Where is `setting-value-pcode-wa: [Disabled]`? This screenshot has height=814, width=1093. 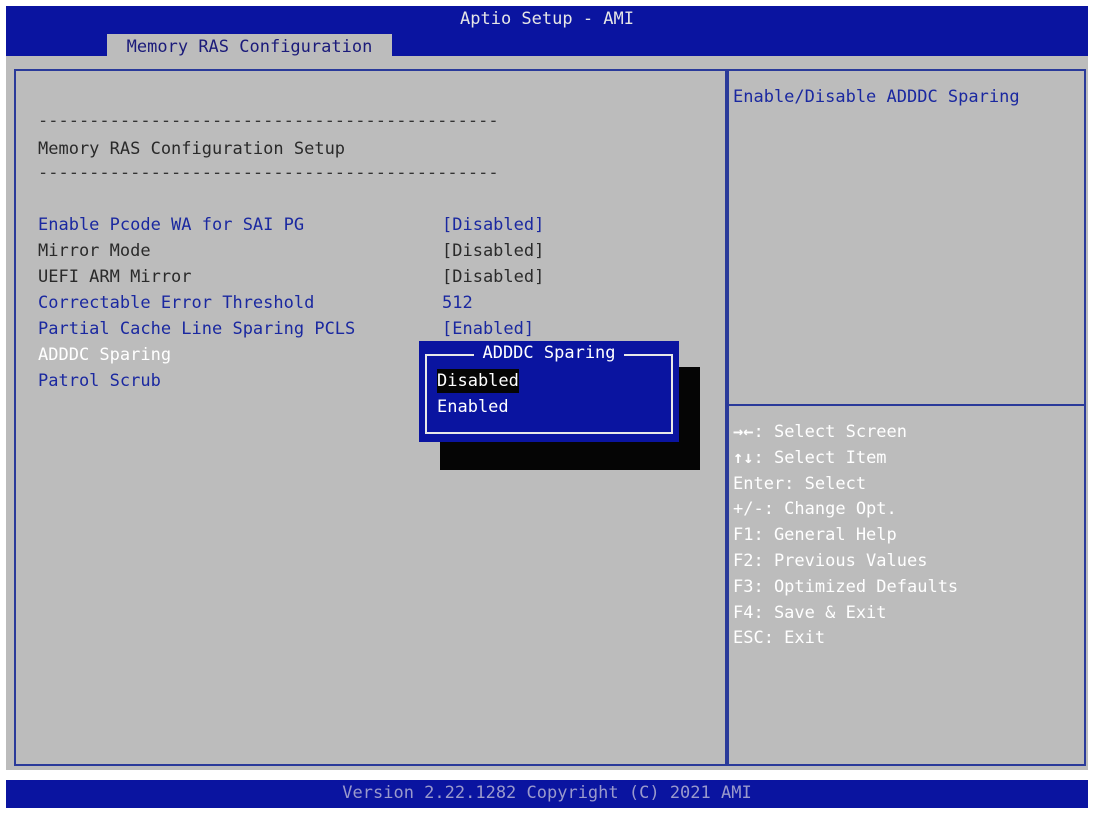 setting-value-pcode-wa: [Disabled] is located at coordinates (493, 225).